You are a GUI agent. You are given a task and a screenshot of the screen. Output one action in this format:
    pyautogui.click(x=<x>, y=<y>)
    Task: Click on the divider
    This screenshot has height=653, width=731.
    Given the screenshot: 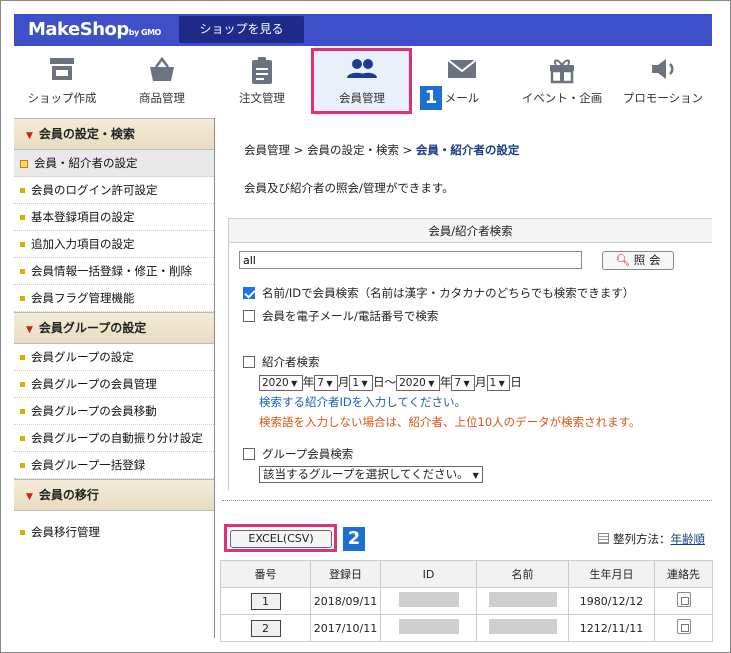 What is the action you would take?
    pyautogui.click(x=467, y=500)
    